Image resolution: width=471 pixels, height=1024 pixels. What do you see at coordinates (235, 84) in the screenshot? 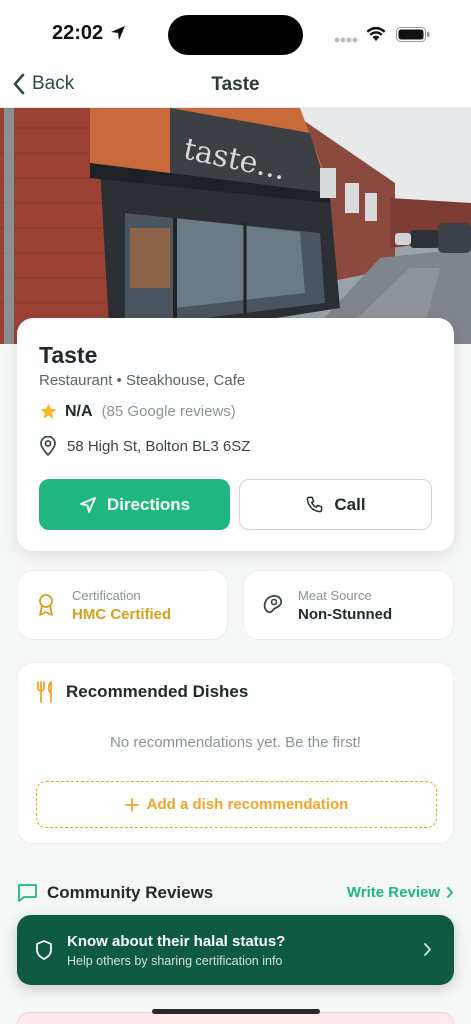
I see `page-title: Taste` at bounding box center [235, 84].